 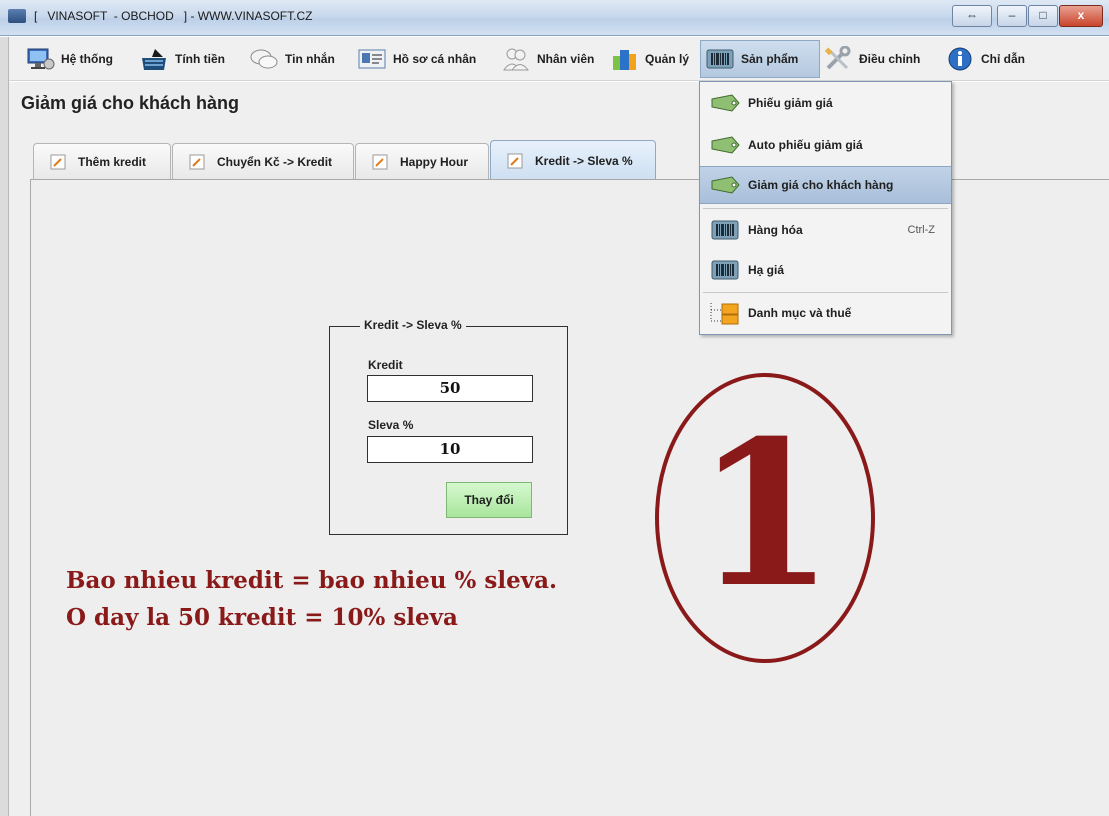 I want to click on menu-dieu-chinh: Điều chỉnh, so click(x=881, y=59).